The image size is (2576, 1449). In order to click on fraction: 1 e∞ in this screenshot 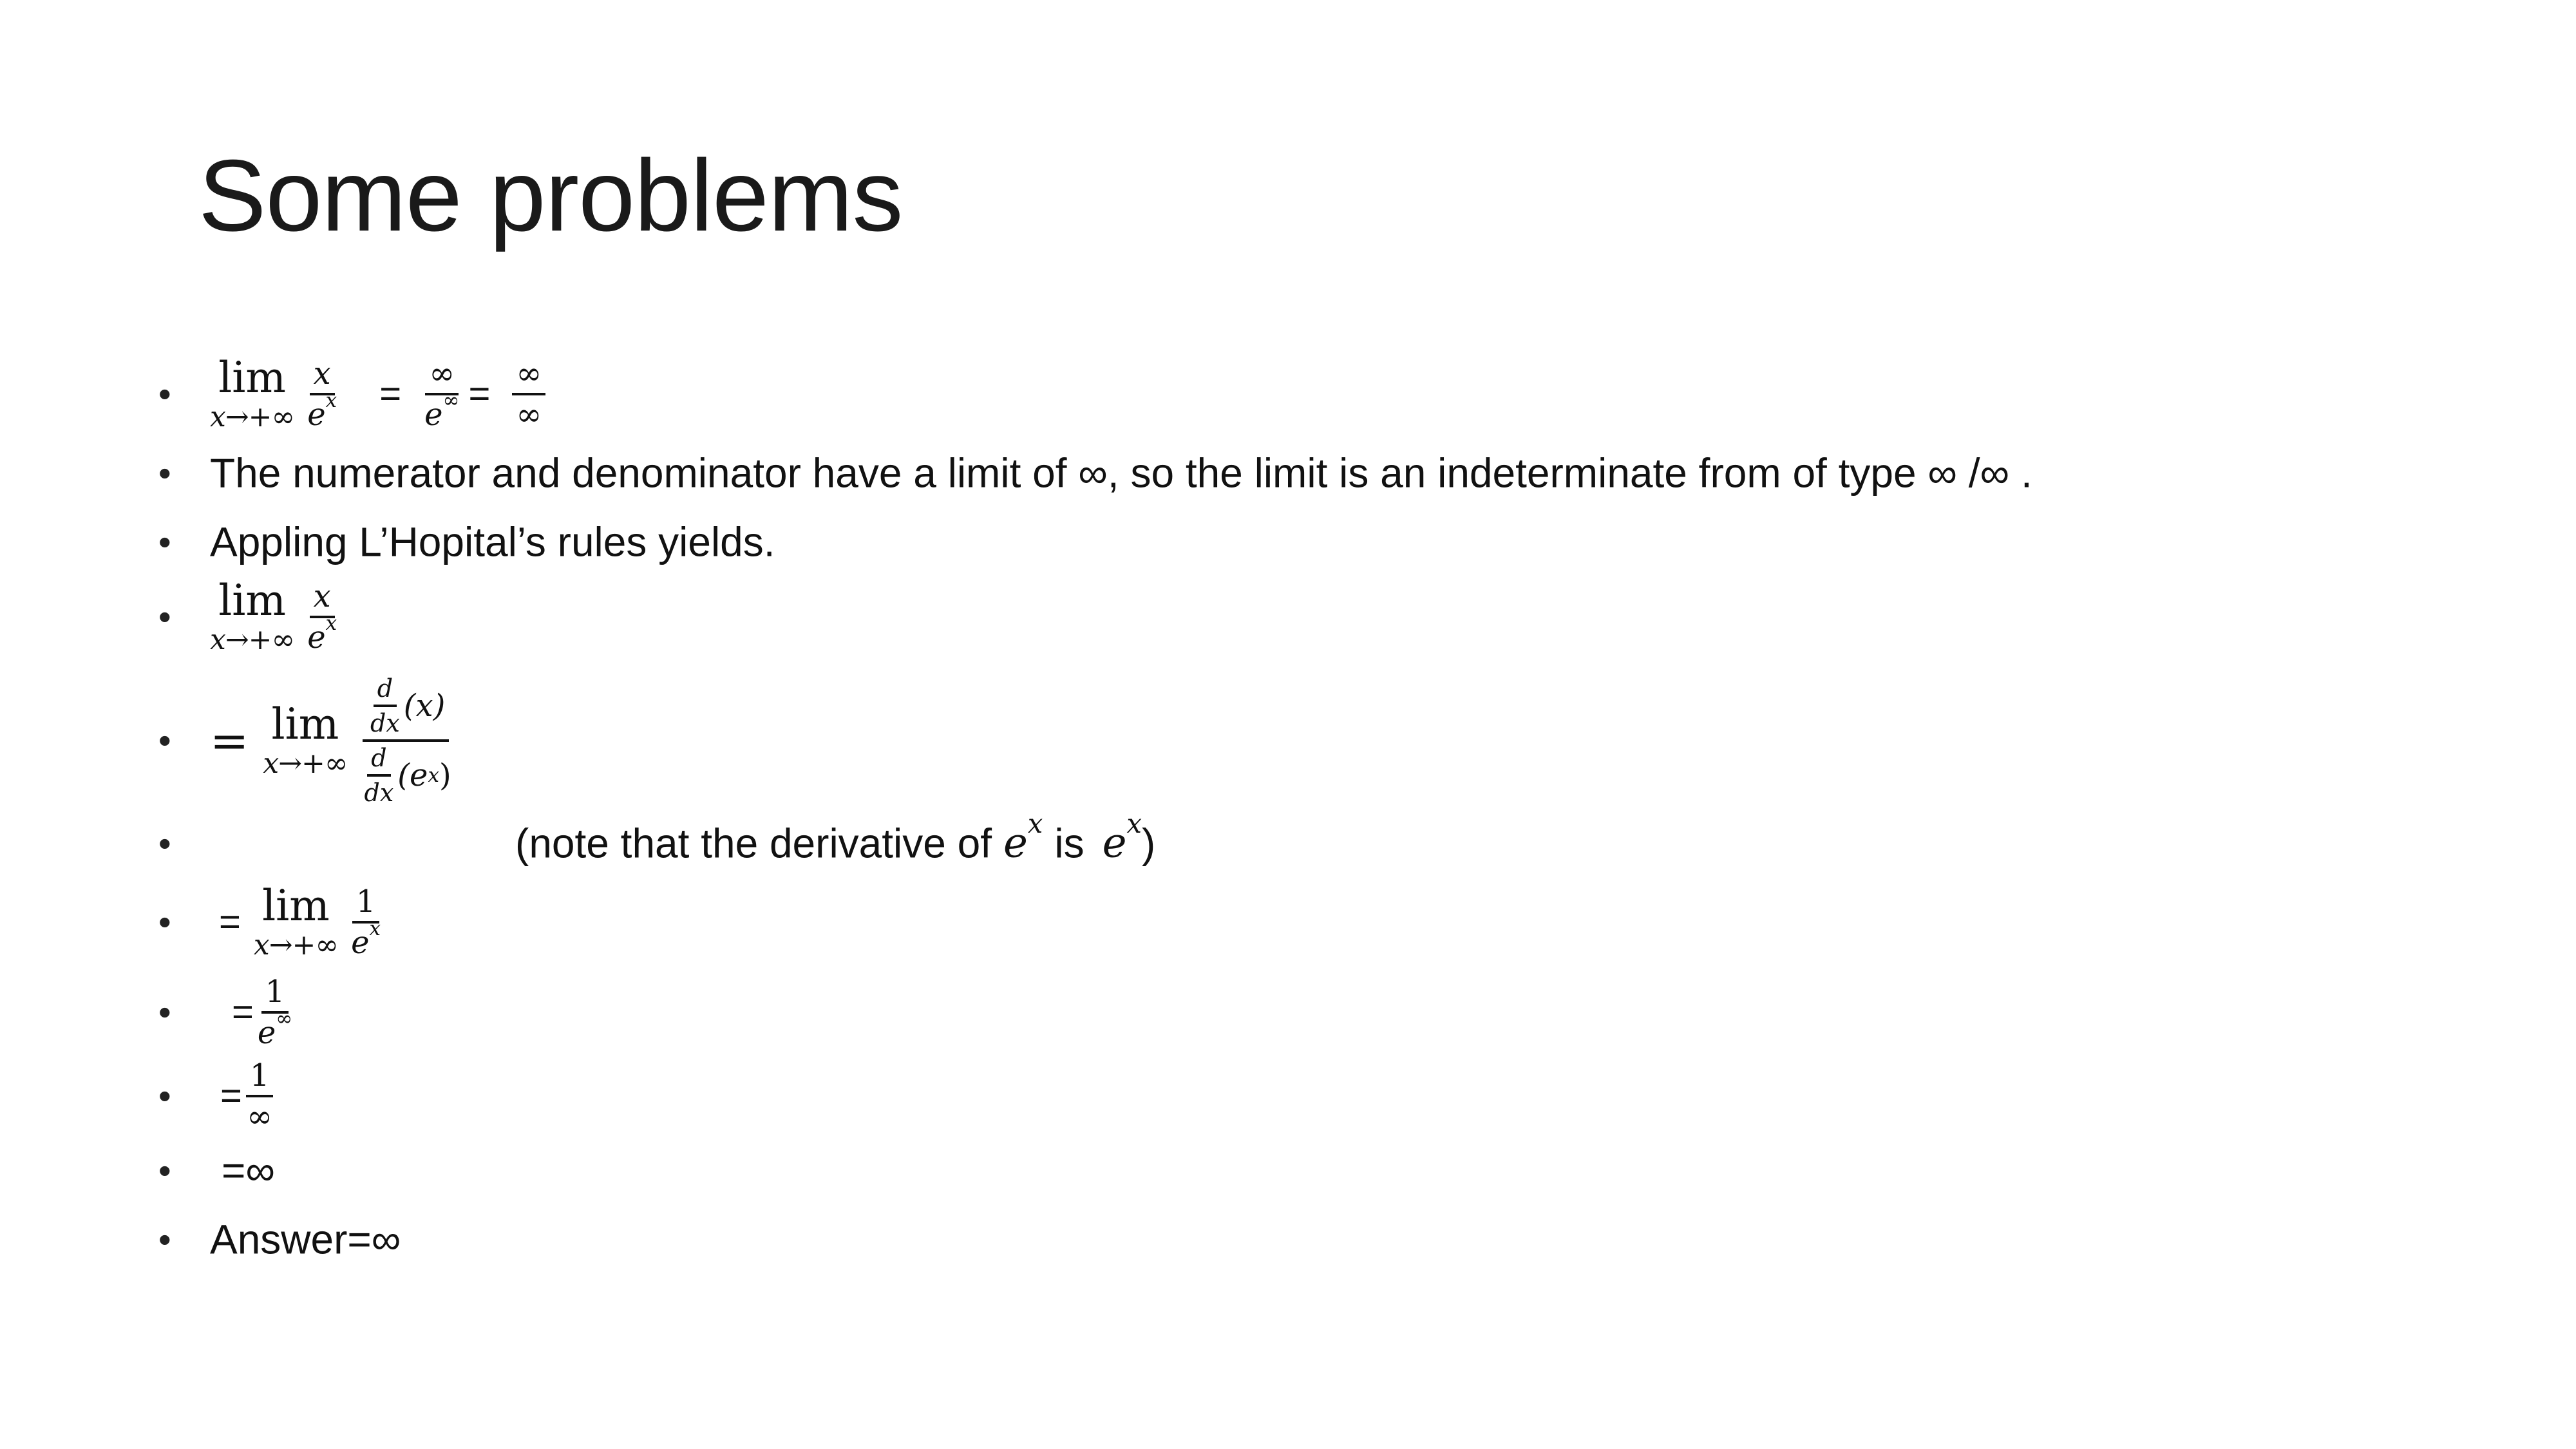, I will do `click(275, 1012)`.